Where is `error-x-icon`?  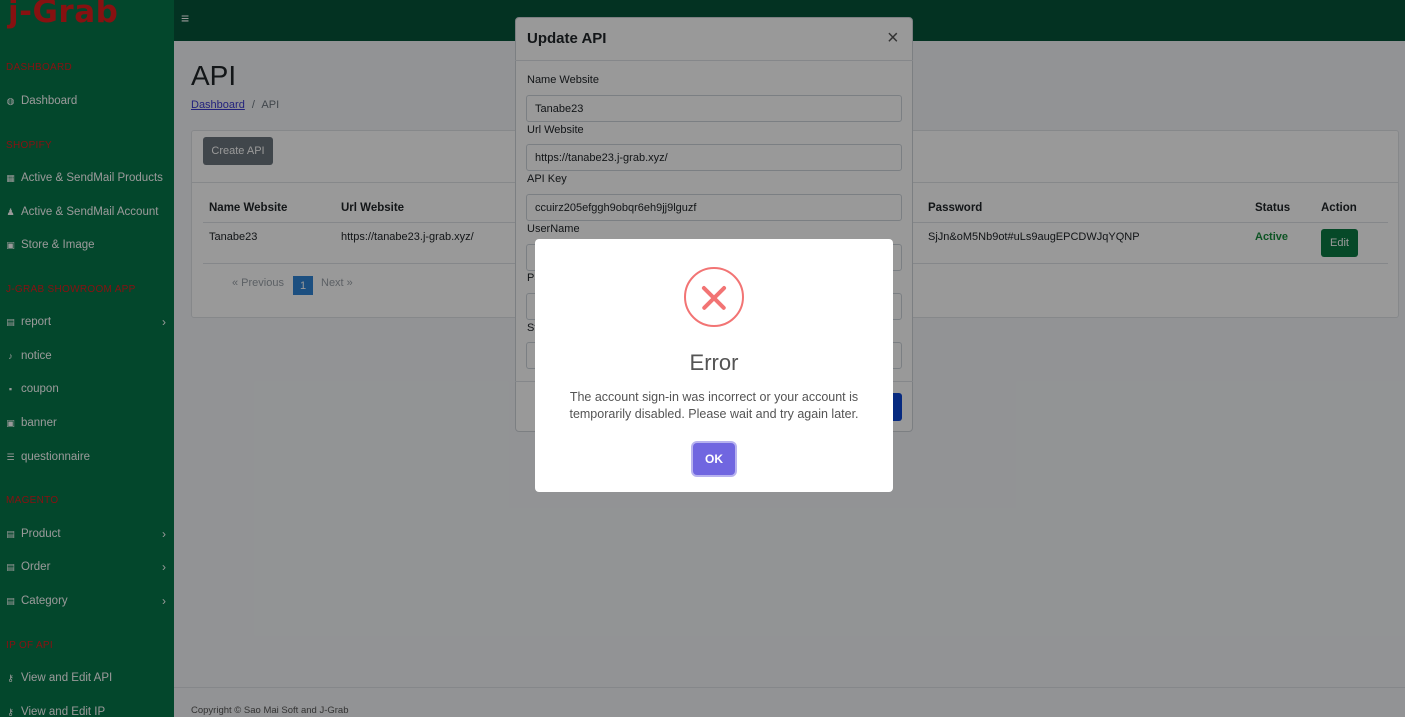
error-x-icon is located at coordinates (714, 297).